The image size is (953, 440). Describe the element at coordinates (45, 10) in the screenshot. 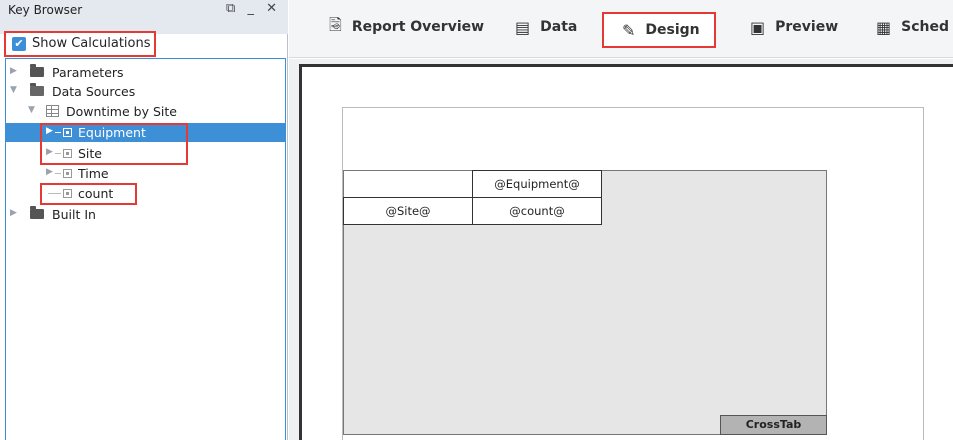

I see `key-browser-title: Key Browser` at that location.